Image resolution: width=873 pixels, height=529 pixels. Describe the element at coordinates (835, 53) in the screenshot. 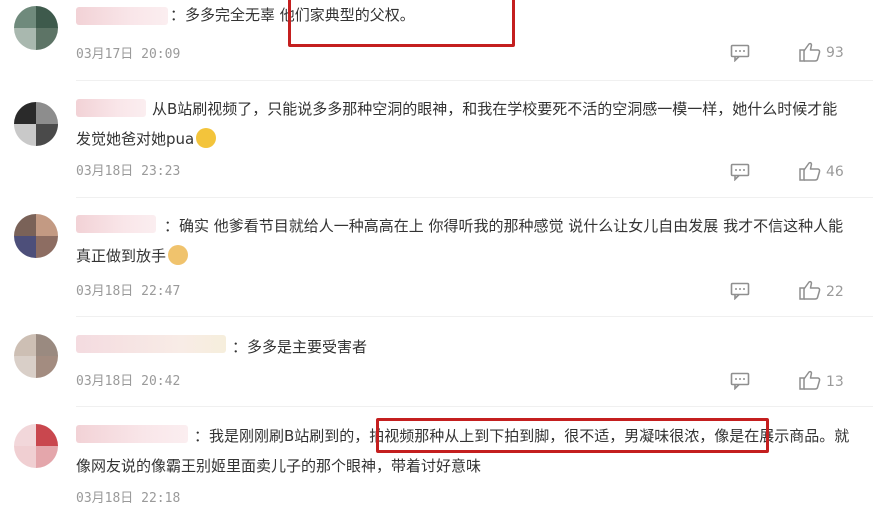

I see `like-count: 93` at that location.